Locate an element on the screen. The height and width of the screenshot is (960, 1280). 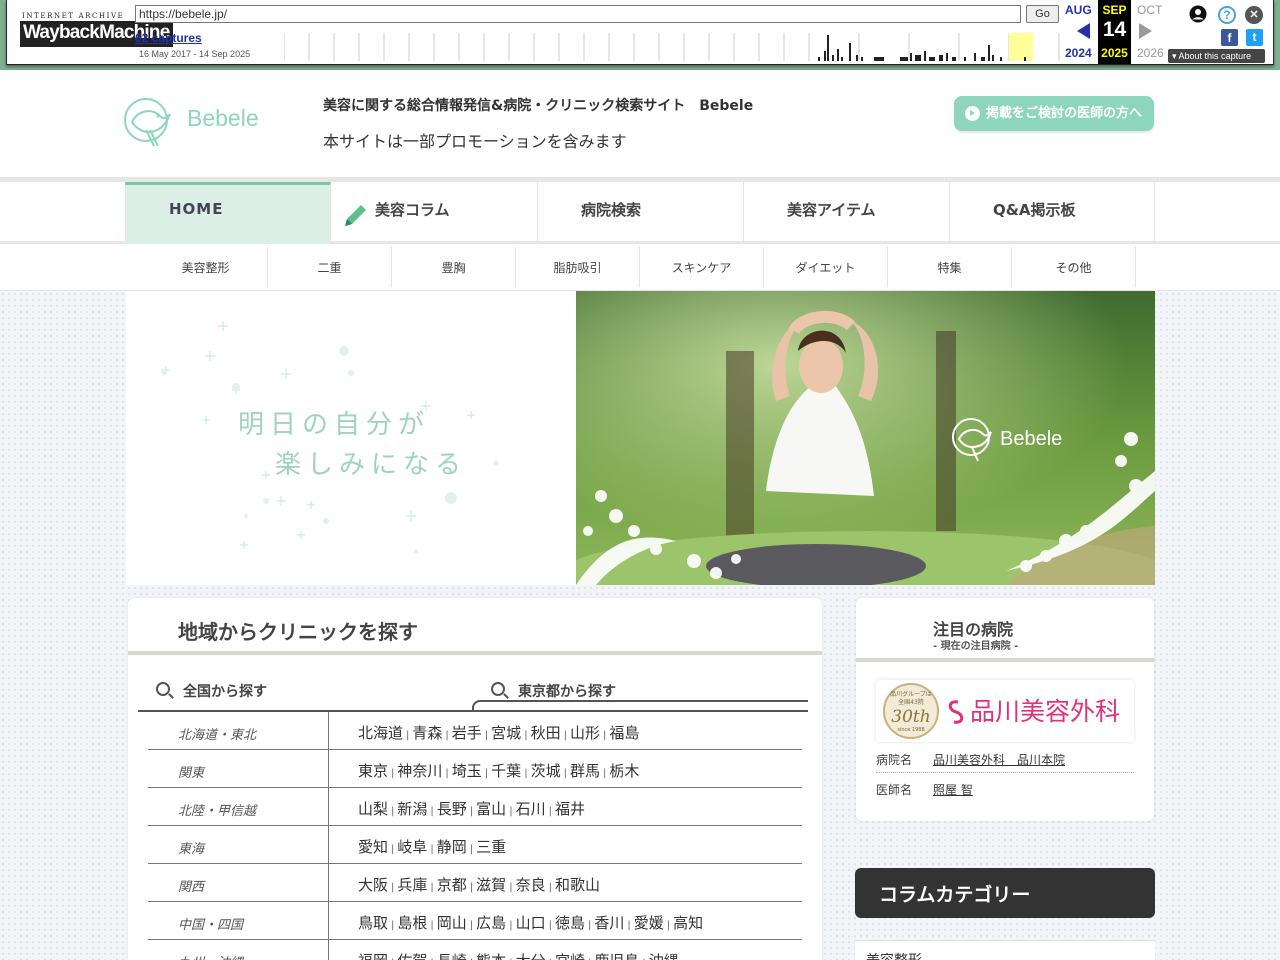
nav-hospital-search: 病院検索 is located at coordinates (641, 213).